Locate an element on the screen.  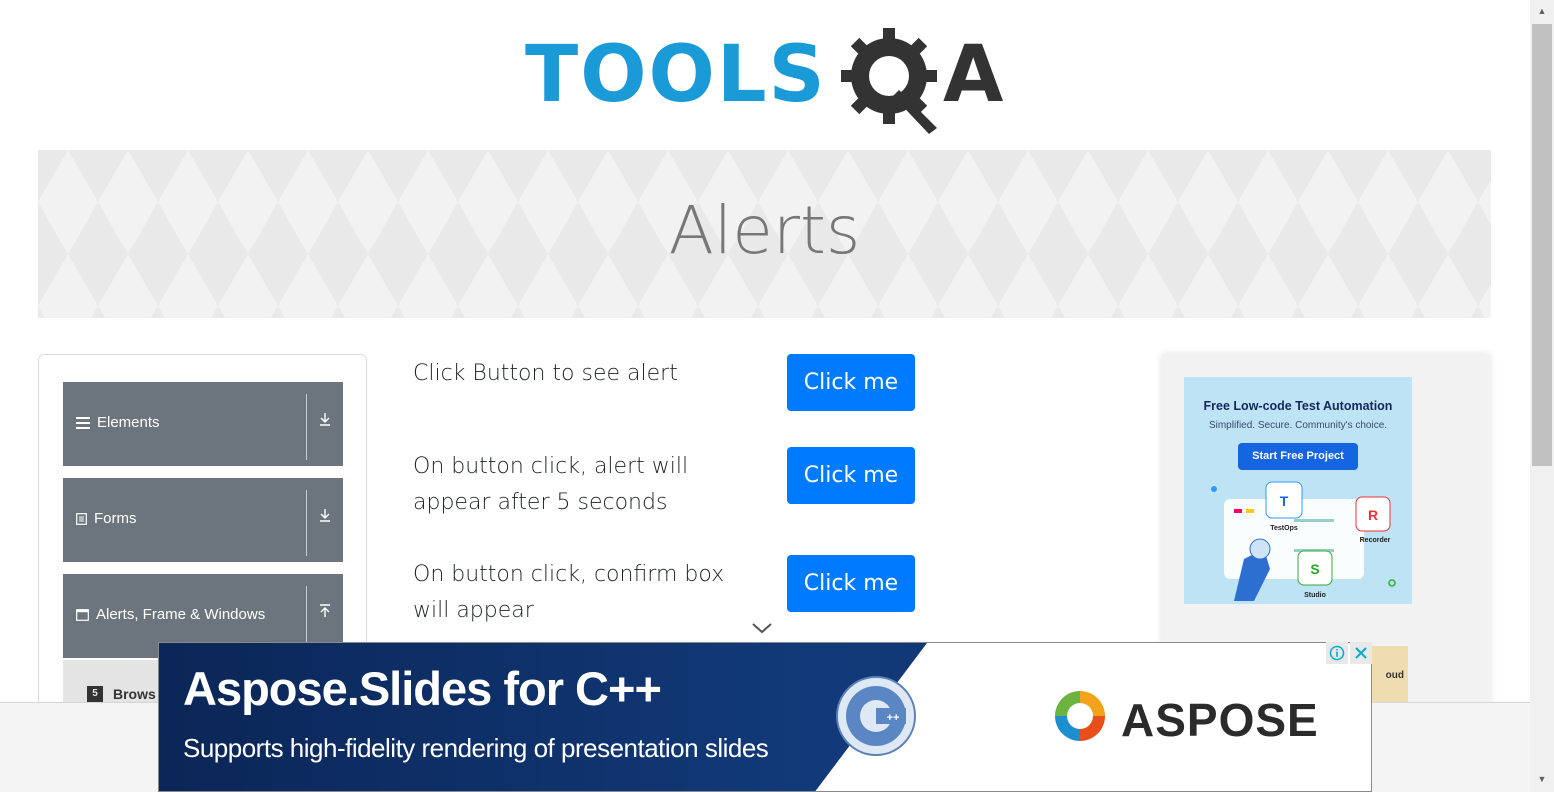
logo-text-tools: TOOLS is located at coordinates (676, 75).